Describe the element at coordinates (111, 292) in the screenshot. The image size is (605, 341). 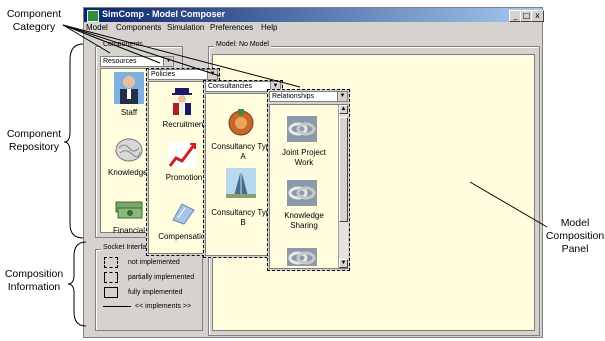
I see `legend-fully-implemented-swatch` at that location.